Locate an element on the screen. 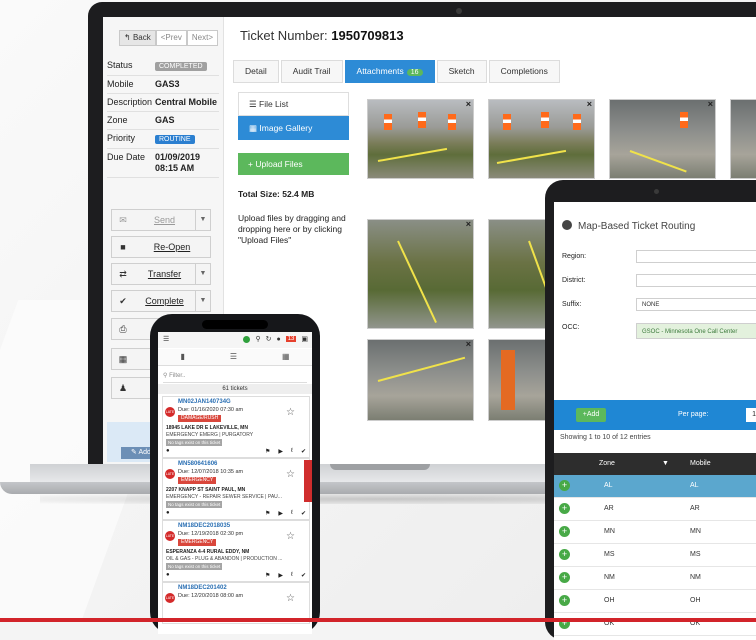 The image size is (756, 640). table-row: + AL AL is located at coordinates (655, 486).